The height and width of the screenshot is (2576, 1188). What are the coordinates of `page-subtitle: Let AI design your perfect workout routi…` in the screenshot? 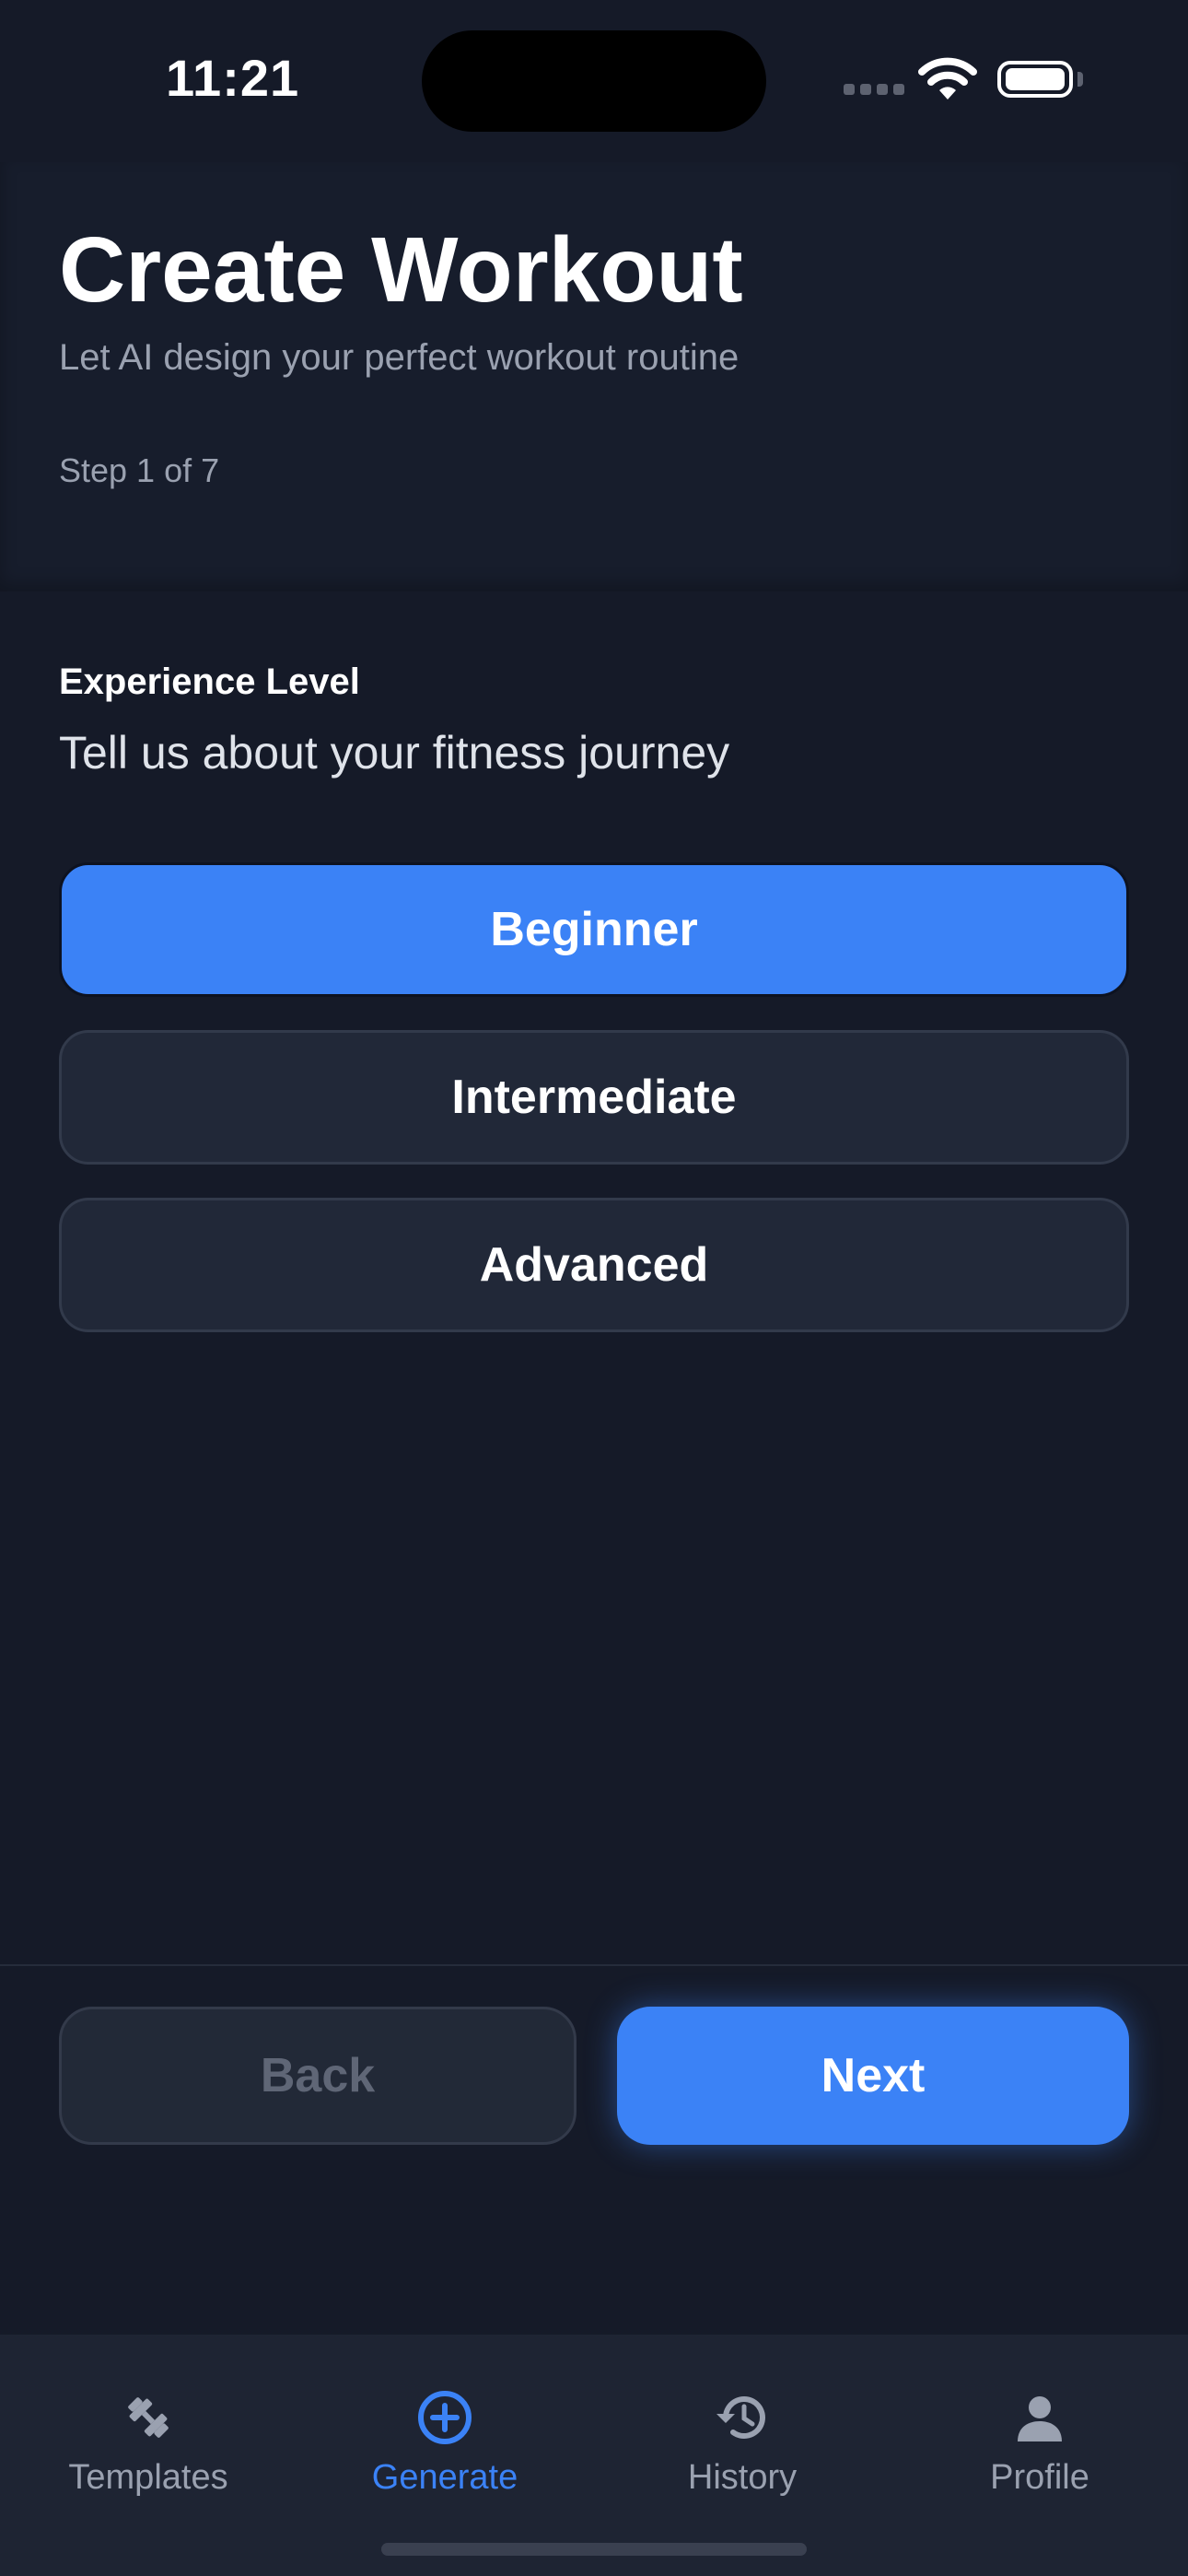 It's located at (399, 357).